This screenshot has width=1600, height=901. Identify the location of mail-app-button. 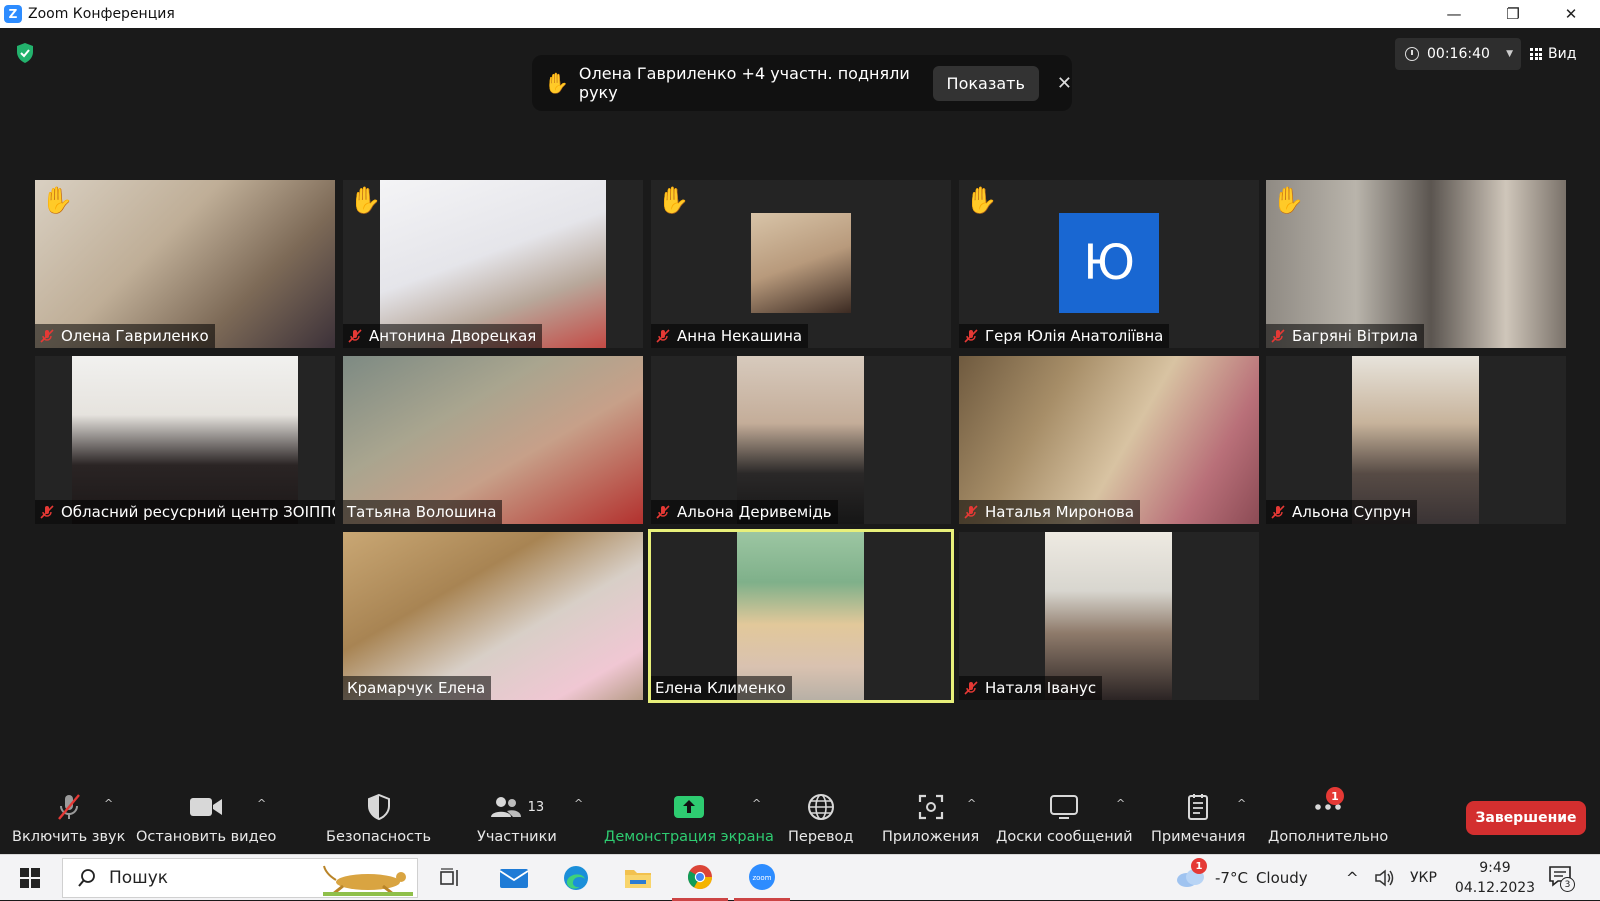
(514, 878).